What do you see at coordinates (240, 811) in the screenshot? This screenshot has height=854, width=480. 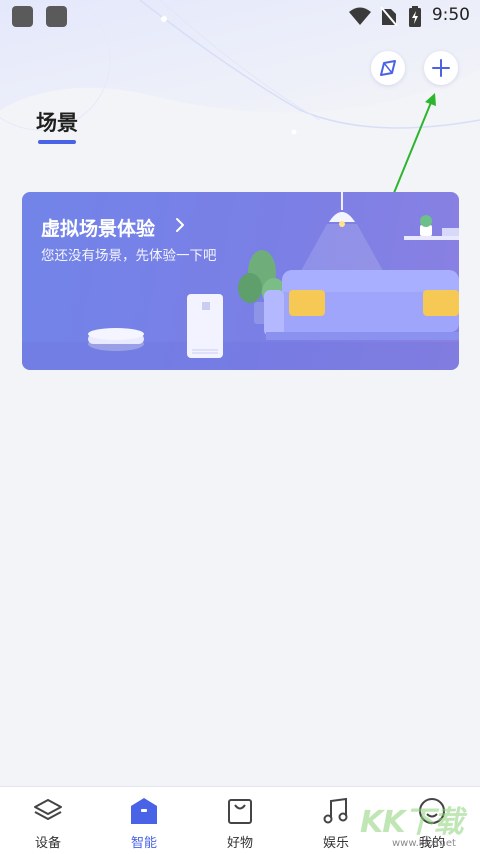 I see `shopping-bag-icon` at bounding box center [240, 811].